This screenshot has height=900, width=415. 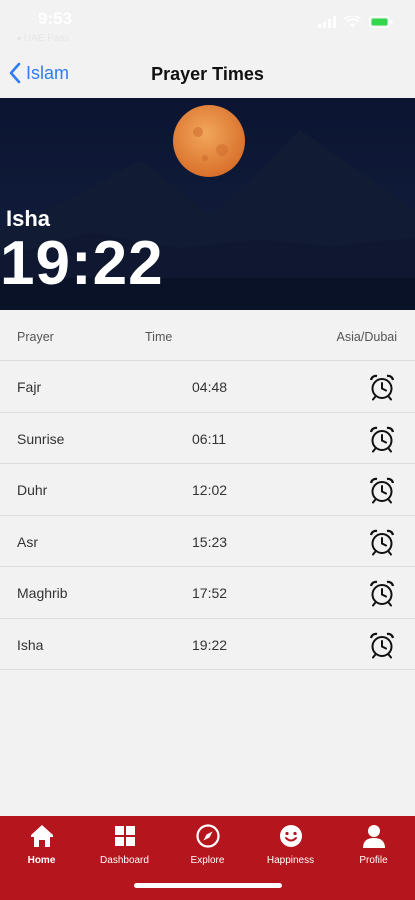 I want to click on tab-happiness: Happiness, so click(x=290, y=844).